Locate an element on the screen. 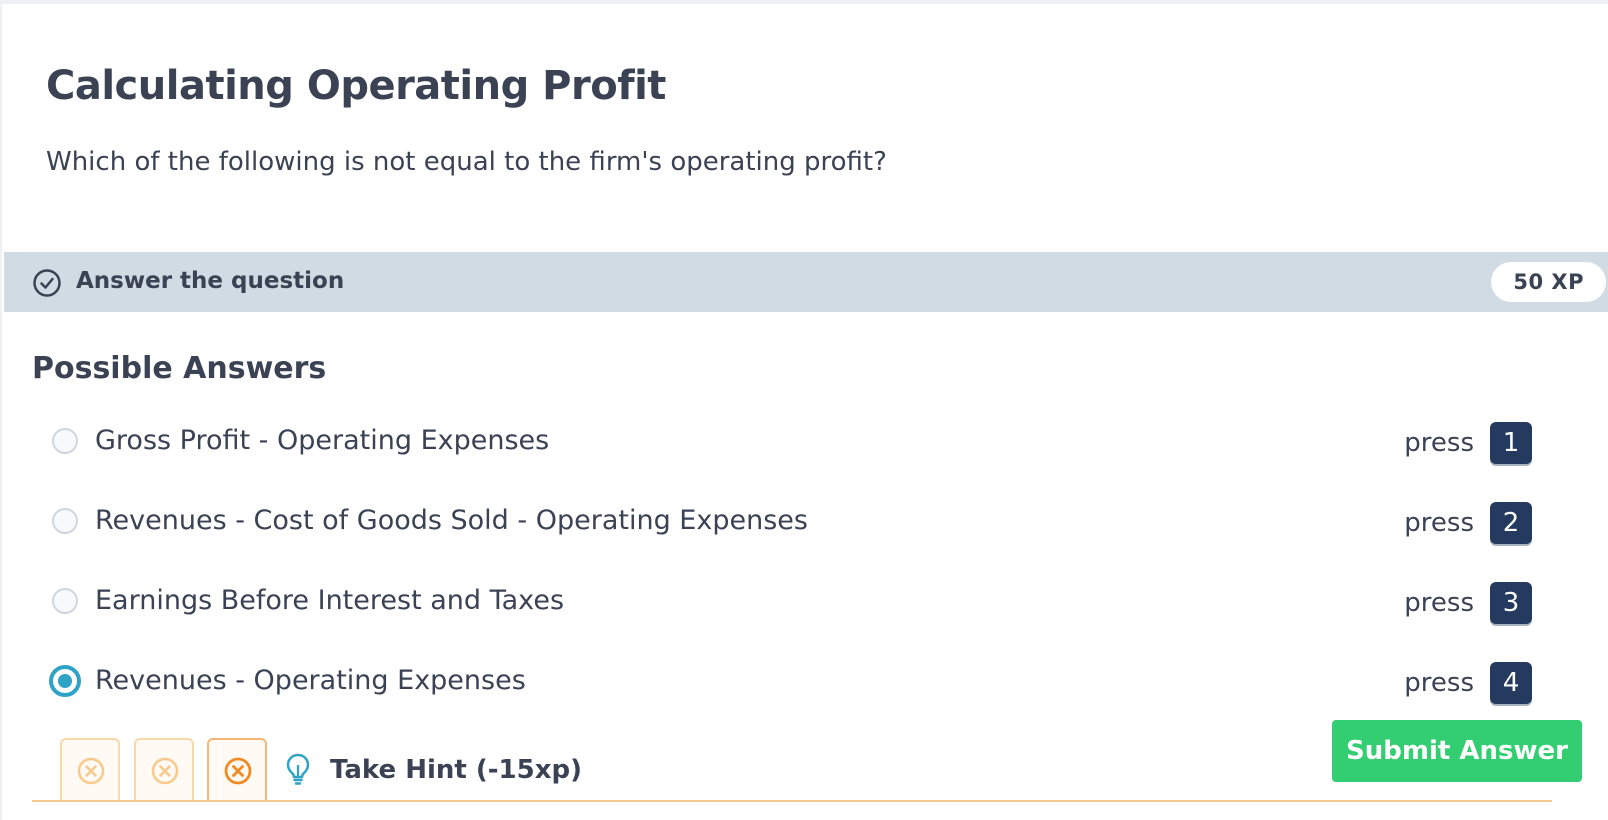  exercise-title: Calculating Operating Profit is located at coordinates (356, 86).